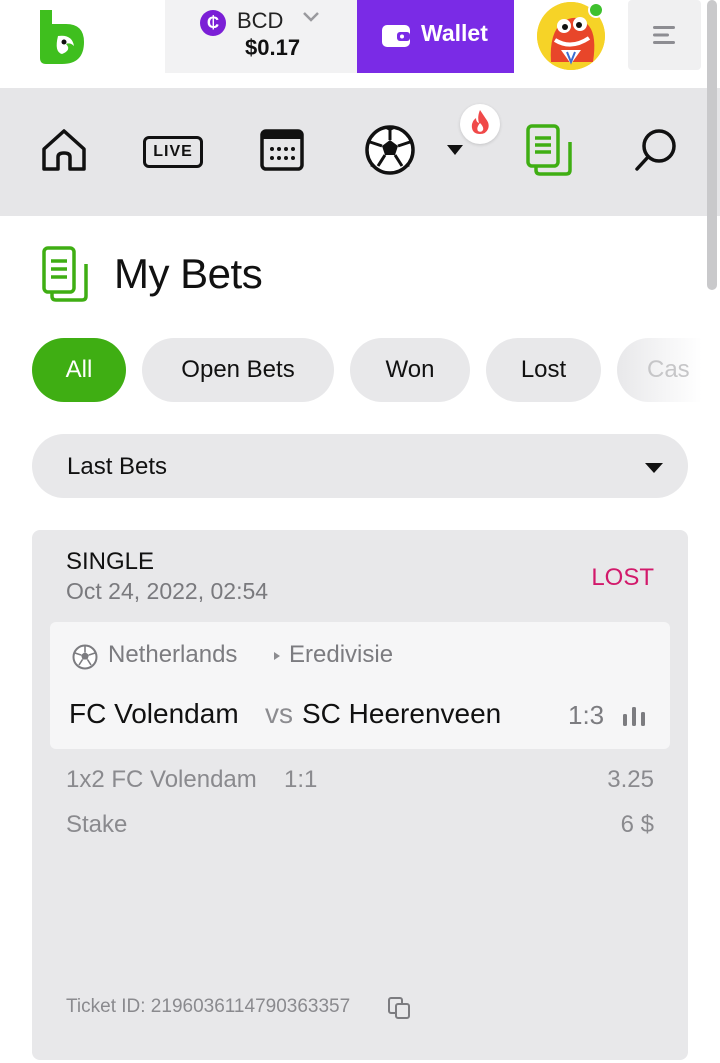 The height and width of the screenshot is (1063, 720). What do you see at coordinates (659, 370) in the screenshot?
I see `filter-chip-cashout: Cas` at bounding box center [659, 370].